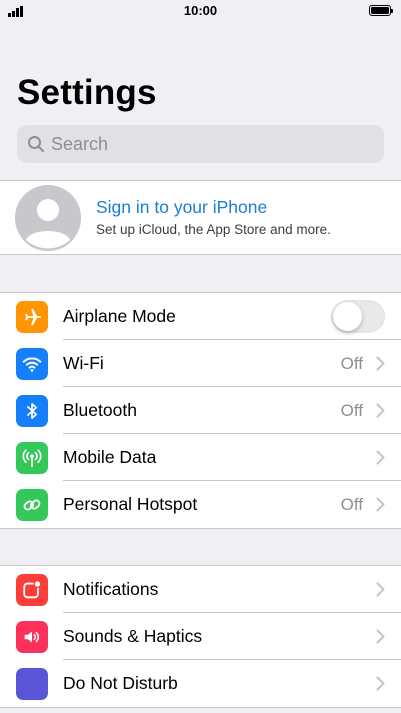 The height and width of the screenshot is (713, 401). Describe the element at coordinates (87, 92) in the screenshot. I see `page-title: Settings` at that location.